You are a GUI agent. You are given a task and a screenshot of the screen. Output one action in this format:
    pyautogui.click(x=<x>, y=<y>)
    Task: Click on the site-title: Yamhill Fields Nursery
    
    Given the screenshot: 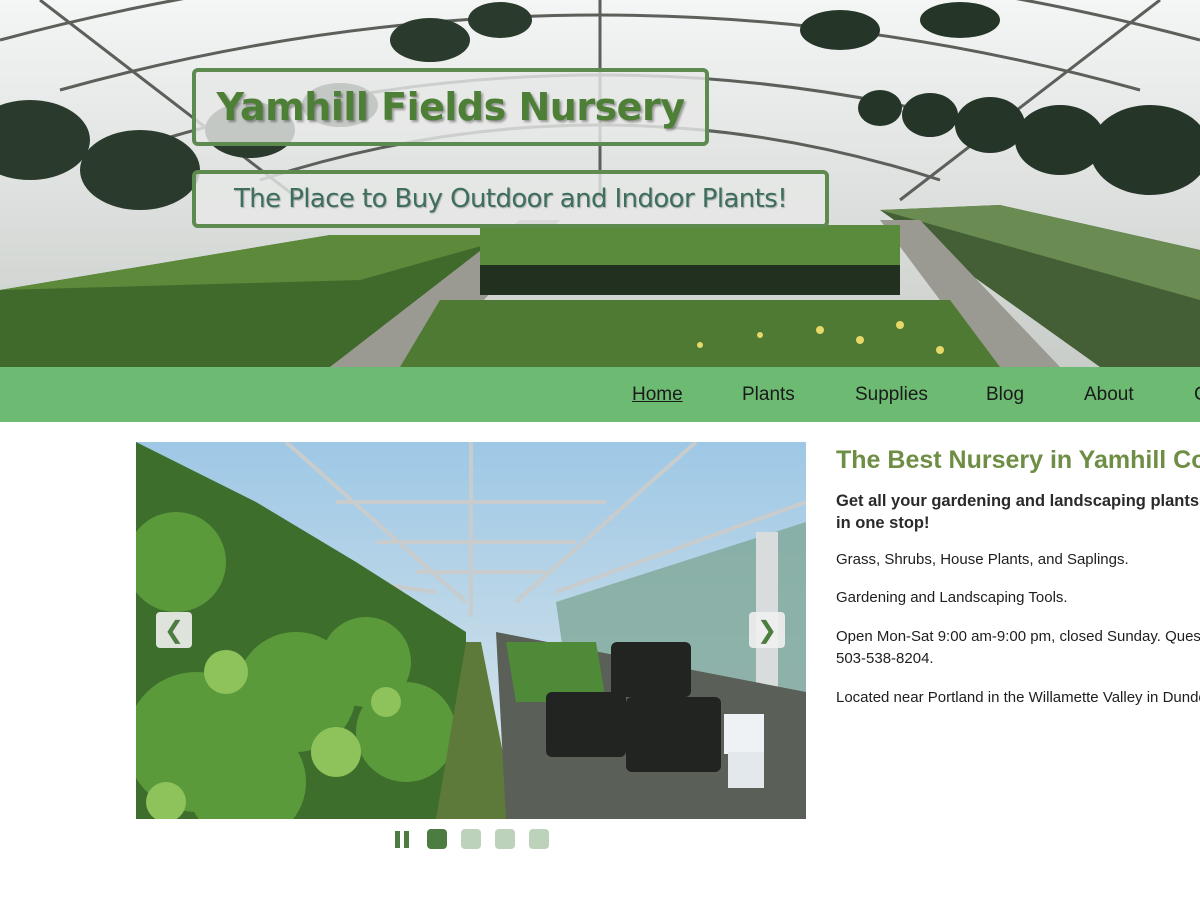 What is the action you would take?
    pyautogui.click(x=450, y=107)
    